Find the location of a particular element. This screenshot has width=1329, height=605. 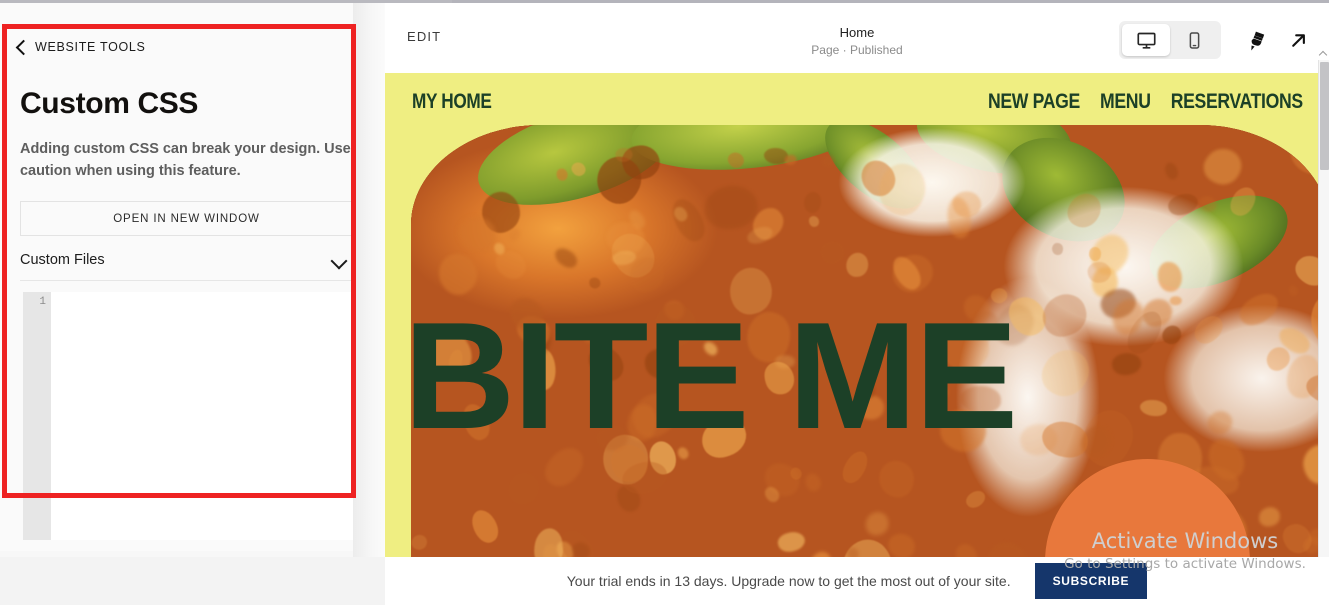

device-toggle is located at coordinates (1170, 40).